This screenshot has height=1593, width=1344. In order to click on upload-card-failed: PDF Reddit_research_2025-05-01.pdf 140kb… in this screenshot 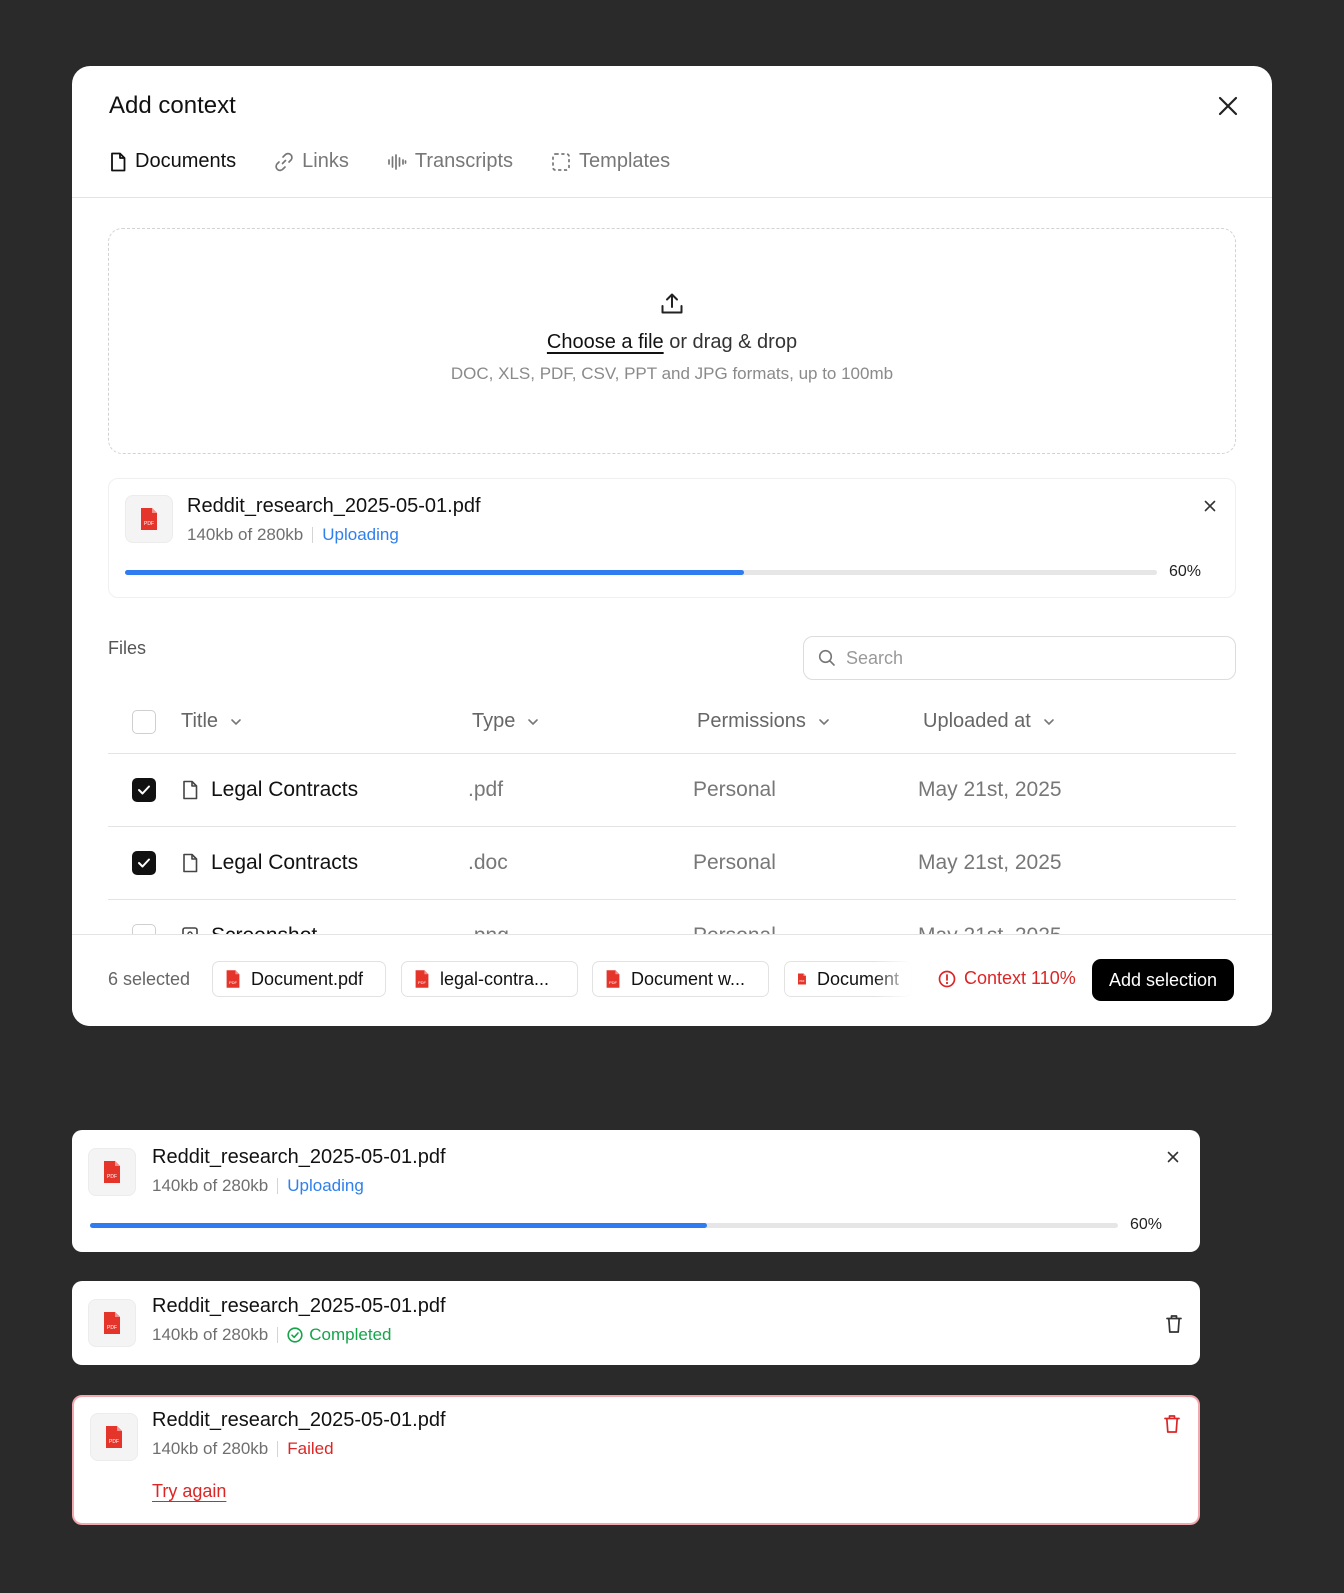, I will do `click(636, 1460)`.